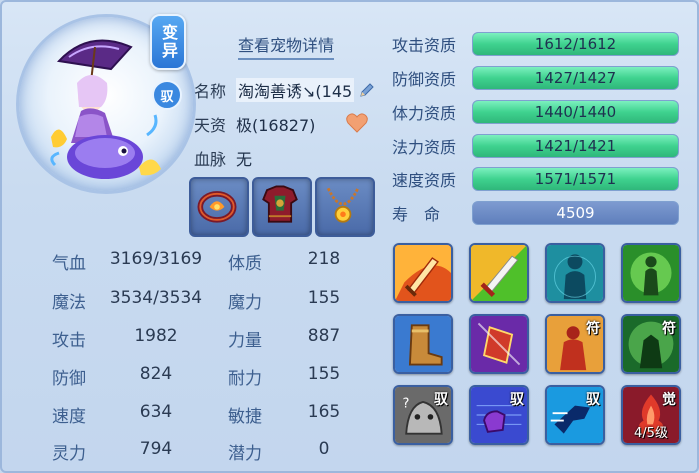 Image resolution: width=699 pixels, height=473 pixels. Describe the element at coordinates (245, 341) in the screenshot. I see `stat-label-strength: 力量` at that location.